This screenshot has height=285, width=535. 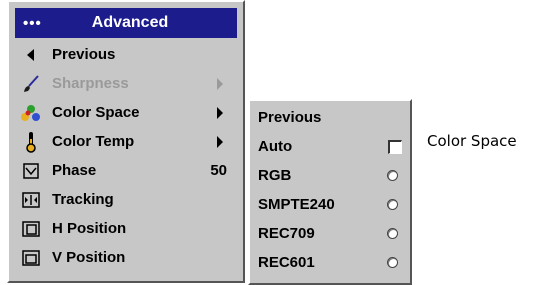 I want to click on menu-item-h-position: H Position, so click(x=126, y=228).